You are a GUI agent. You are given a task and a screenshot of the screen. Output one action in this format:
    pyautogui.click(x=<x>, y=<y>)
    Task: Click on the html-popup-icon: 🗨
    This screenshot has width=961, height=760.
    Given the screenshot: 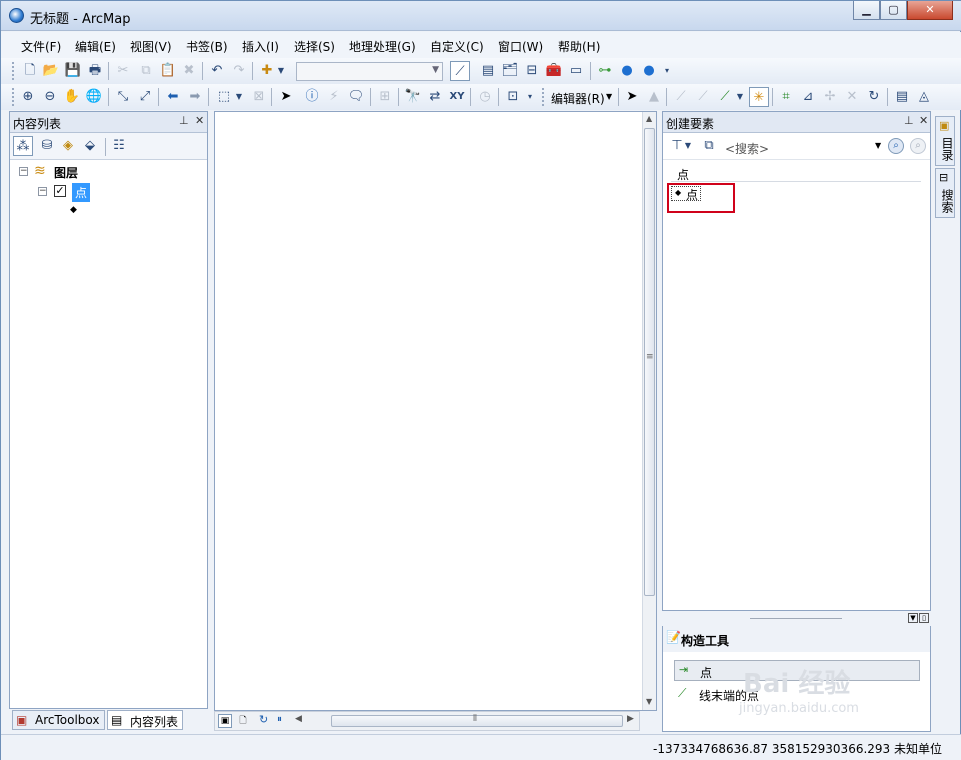 What is the action you would take?
    pyautogui.click(x=356, y=97)
    